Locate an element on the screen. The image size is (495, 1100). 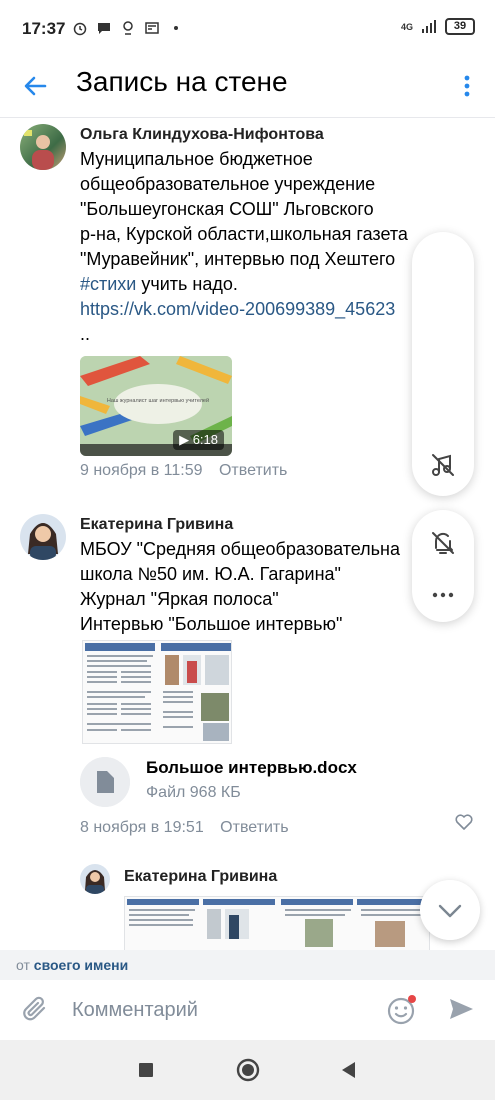
battery-icon: 39 is located at coordinates (460, 26).